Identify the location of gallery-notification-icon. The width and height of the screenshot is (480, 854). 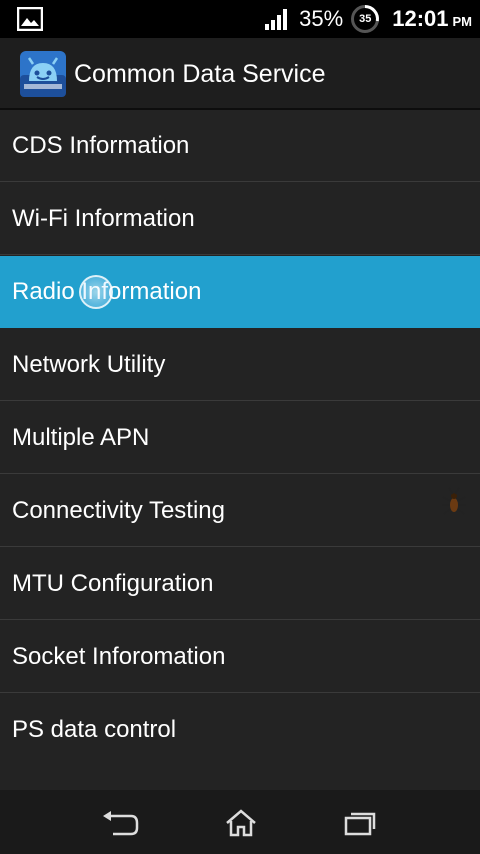
(30, 19).